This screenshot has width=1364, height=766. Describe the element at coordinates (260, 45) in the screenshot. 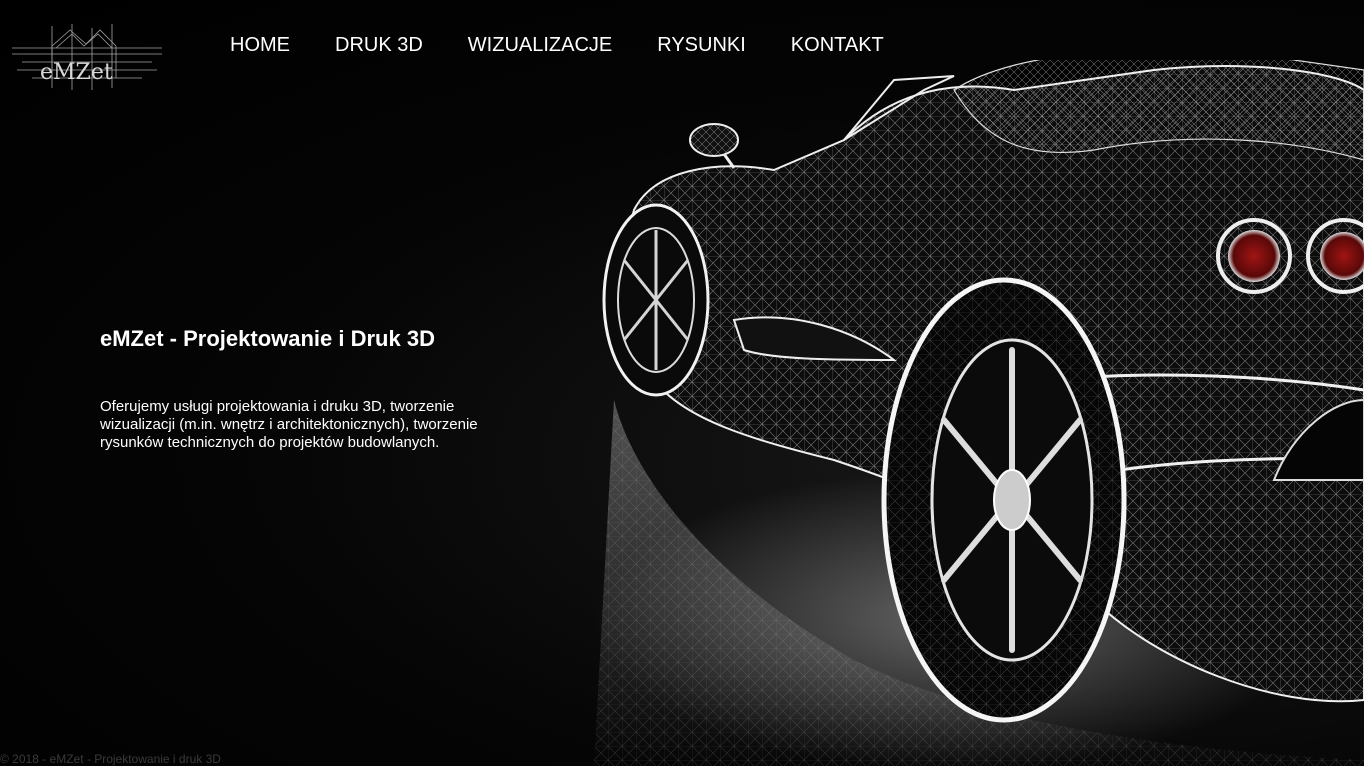

I see `nav-item-home: HOME` at that location.